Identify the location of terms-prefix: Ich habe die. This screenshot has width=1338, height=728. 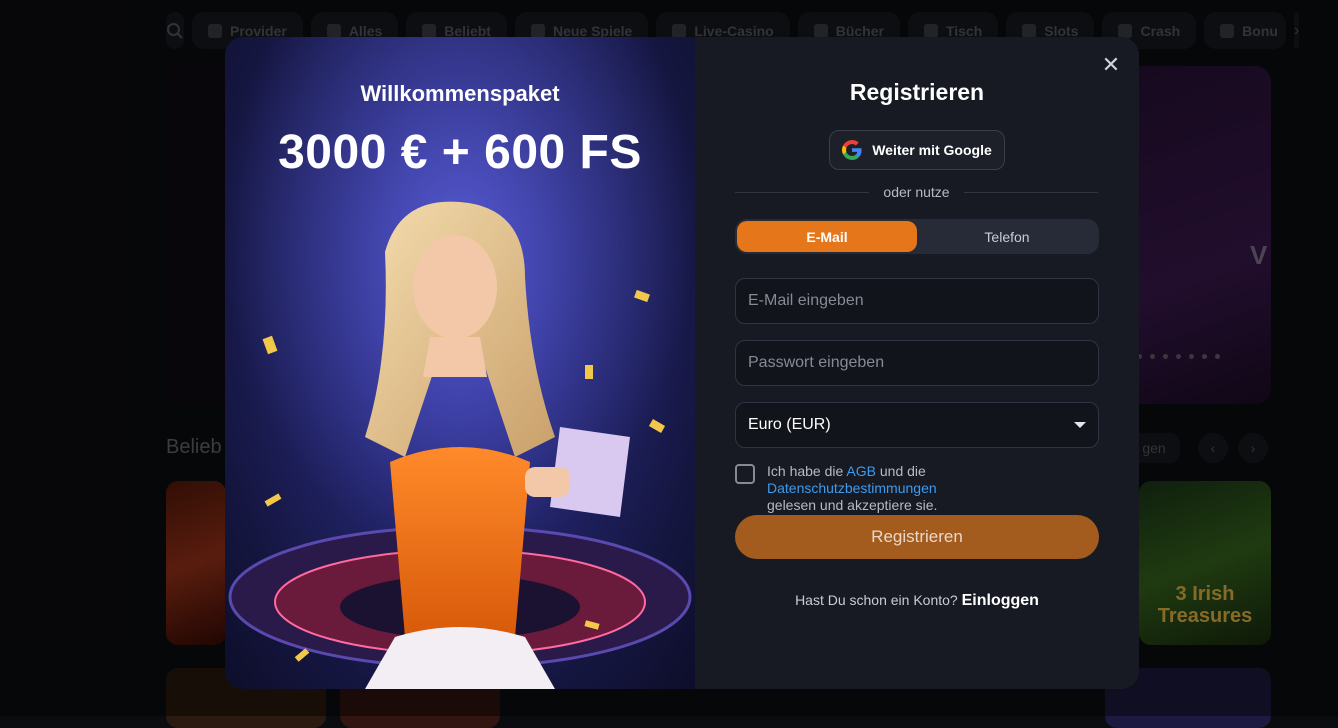
(806, 471).